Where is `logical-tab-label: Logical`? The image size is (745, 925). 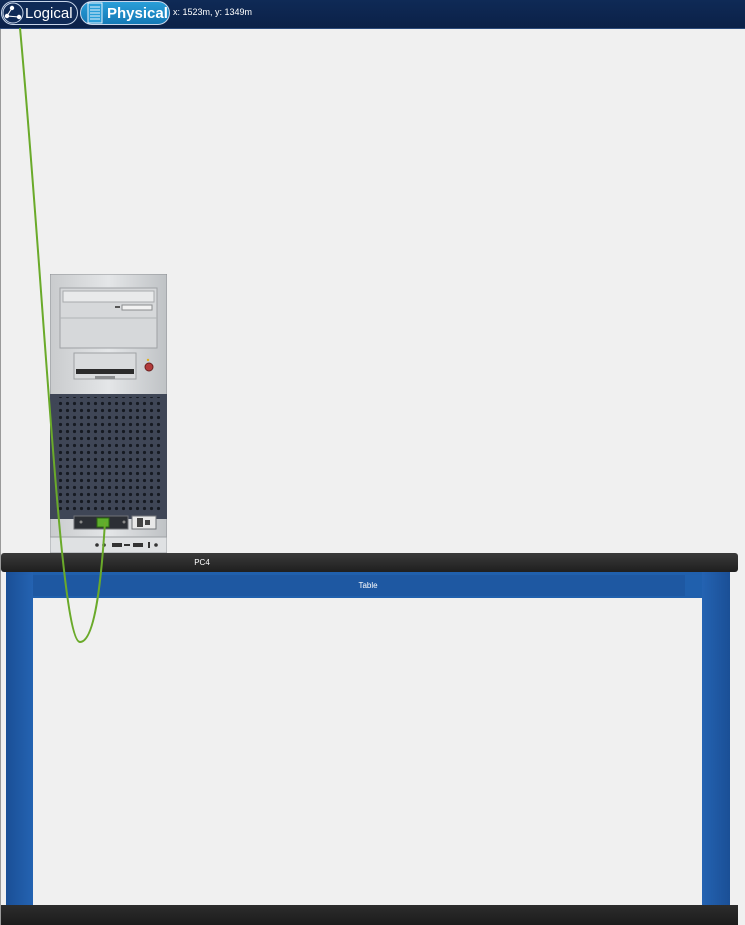 logical-tab-label: Logical is located at coordinates (49, 13).